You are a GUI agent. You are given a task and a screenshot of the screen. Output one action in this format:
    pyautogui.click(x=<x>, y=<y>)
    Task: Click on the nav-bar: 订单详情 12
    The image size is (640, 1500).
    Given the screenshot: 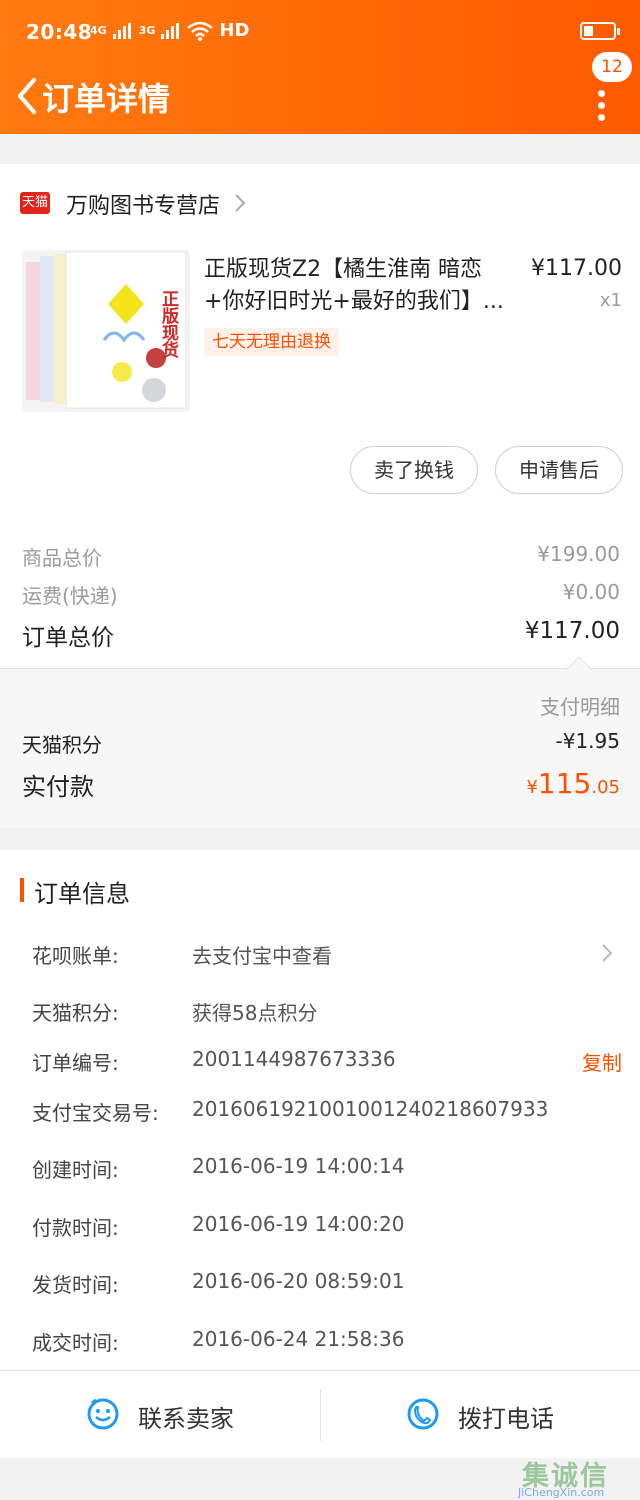 What is the action you would take?
    pyautogui.click(x=320, y=93)
    